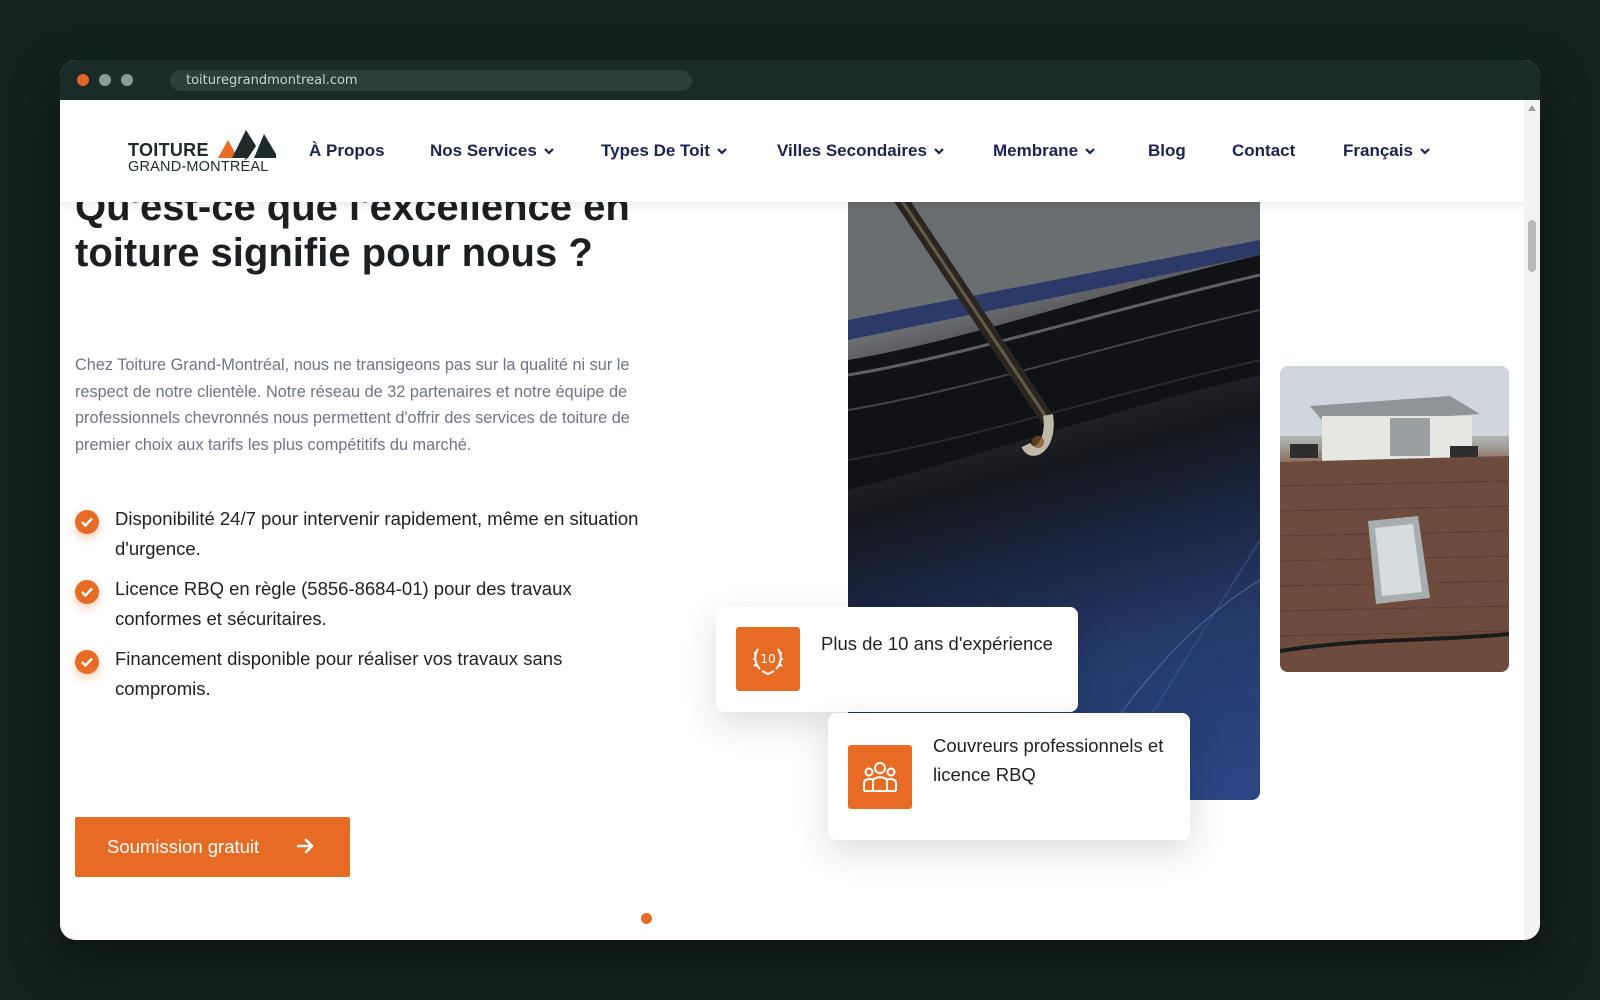 This screenshot has height=1000, width=1600. What do you see at coordinates (483, 150) in the screenshot?
I see `nav-label: Nos Services` at bounding box center [483, 150].